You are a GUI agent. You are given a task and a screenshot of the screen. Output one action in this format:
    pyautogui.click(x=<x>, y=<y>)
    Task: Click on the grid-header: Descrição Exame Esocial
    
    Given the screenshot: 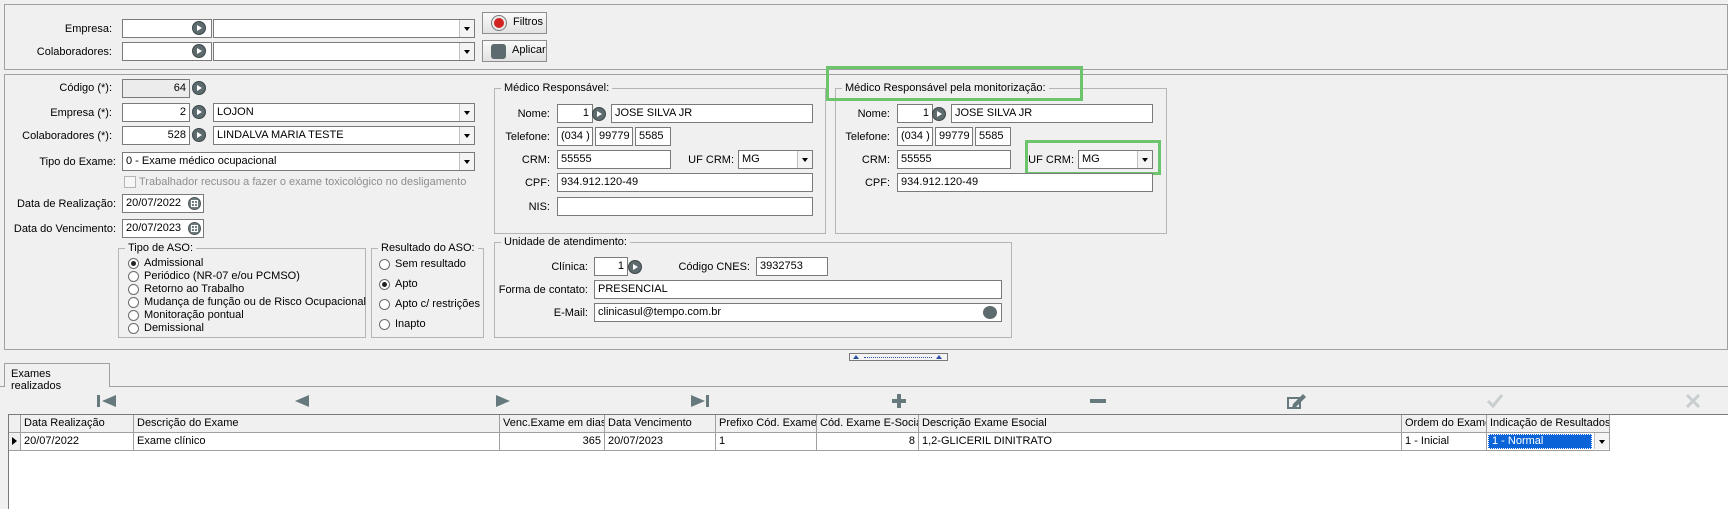 What is the action you would take?
    pyautogui.click(x=1160, y=424)
    